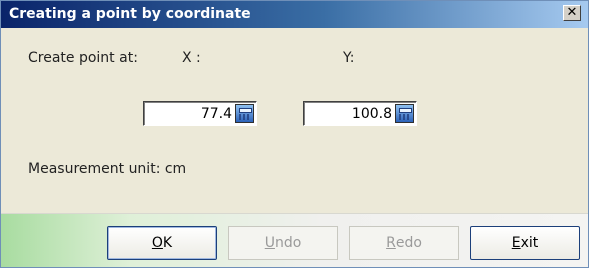 Image resolution: width=589 pixels, height=268 pixels. What do you see at coordinates (372, 114) in the screenshot?
I see `y-coordinate-value: 100.8` at bounding box center [372, 114].